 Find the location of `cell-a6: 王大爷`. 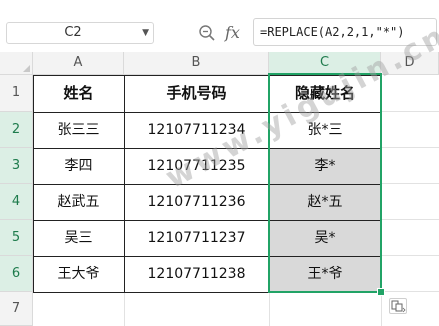

cell-a6: 王大爷 is located at coordinates (78, 274).